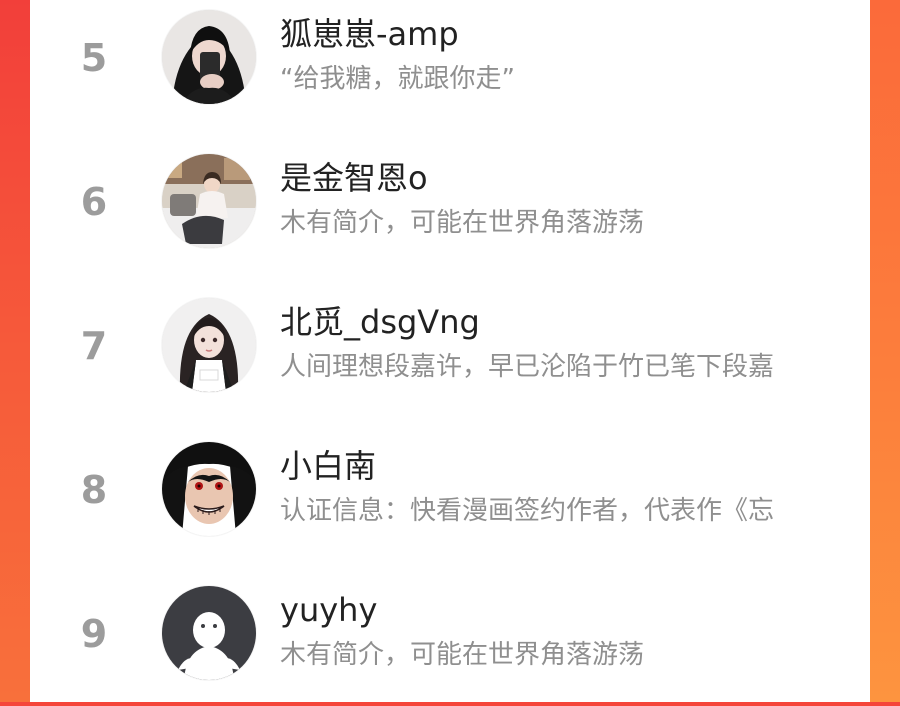 The height and width of the screenshot is (706, 900). What do you see at coordinates (527, 367) in the screenshot?
I see `user-bio: 人间理想段嘉许，早已沦陷于竹已笔下段嘉` at bounding box center [527, 367].